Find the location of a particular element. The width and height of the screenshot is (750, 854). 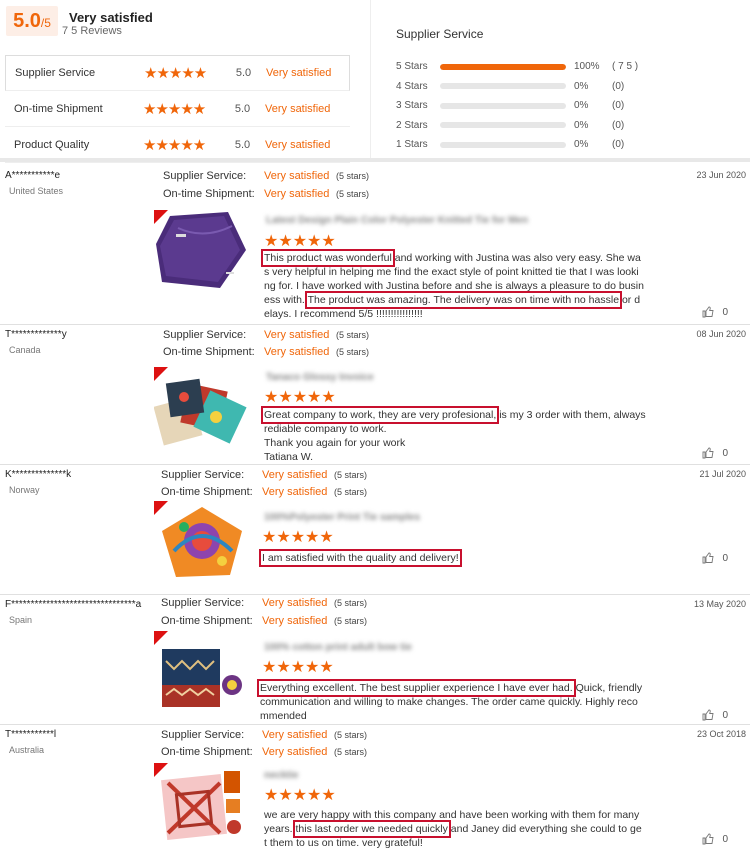

breakdown-row: 5 Stars 100% ( 7 5 ) is located at coordinates (517, 67).